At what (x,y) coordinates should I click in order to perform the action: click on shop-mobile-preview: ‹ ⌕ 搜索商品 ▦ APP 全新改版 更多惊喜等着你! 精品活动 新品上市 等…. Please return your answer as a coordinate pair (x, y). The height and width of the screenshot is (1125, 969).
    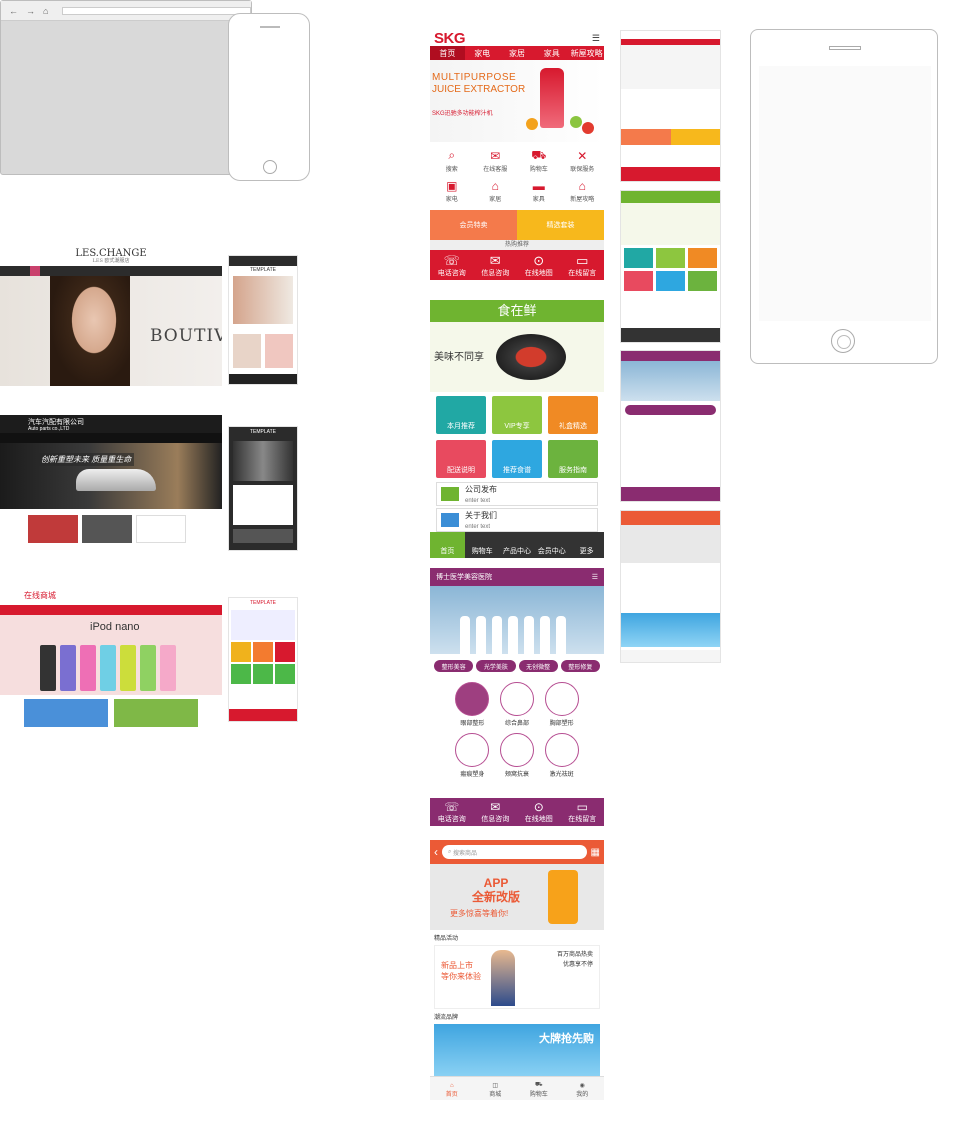
    Looking at the image, I should click on (517, 970).